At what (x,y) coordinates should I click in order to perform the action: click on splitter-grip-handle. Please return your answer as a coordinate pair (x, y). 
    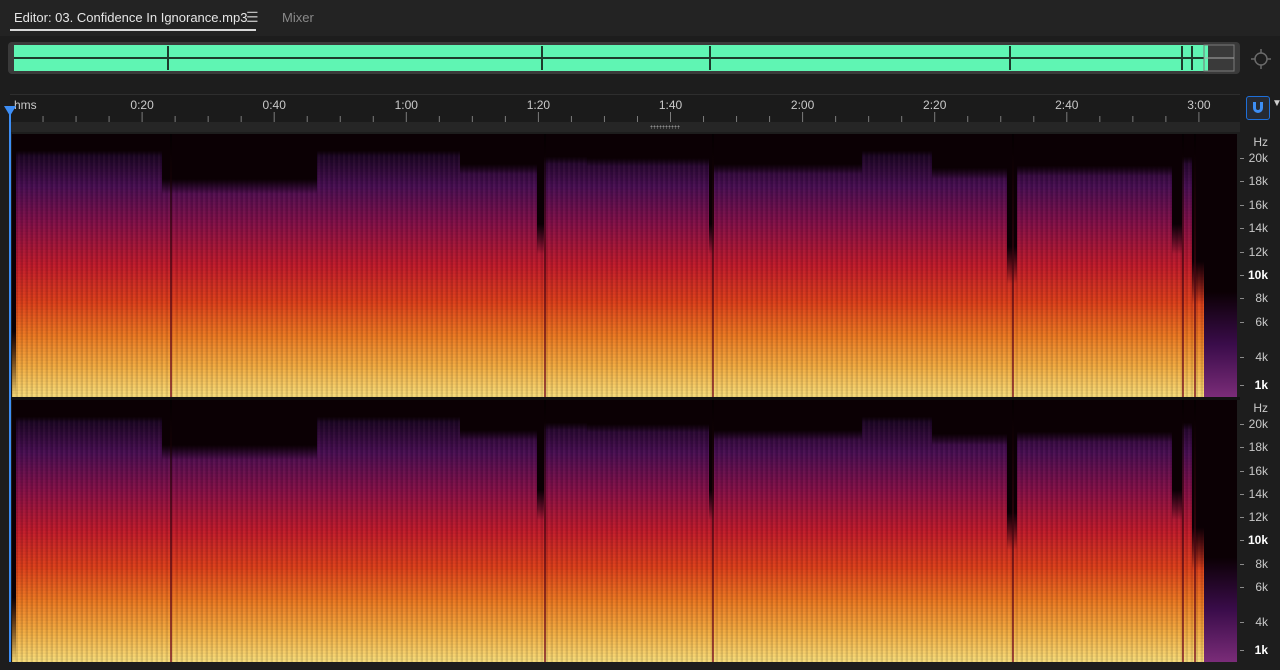
    Looking at the image, I should click on (665, 127).